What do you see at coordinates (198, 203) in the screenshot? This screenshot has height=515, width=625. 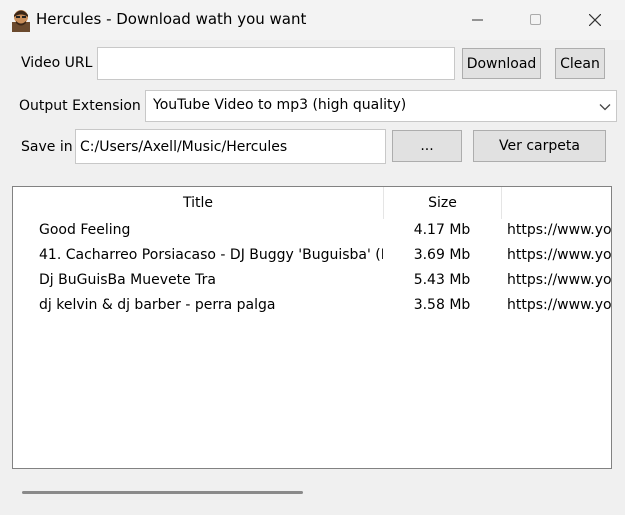 I see `column-header-title: Title` at bounding box center [198, 203].